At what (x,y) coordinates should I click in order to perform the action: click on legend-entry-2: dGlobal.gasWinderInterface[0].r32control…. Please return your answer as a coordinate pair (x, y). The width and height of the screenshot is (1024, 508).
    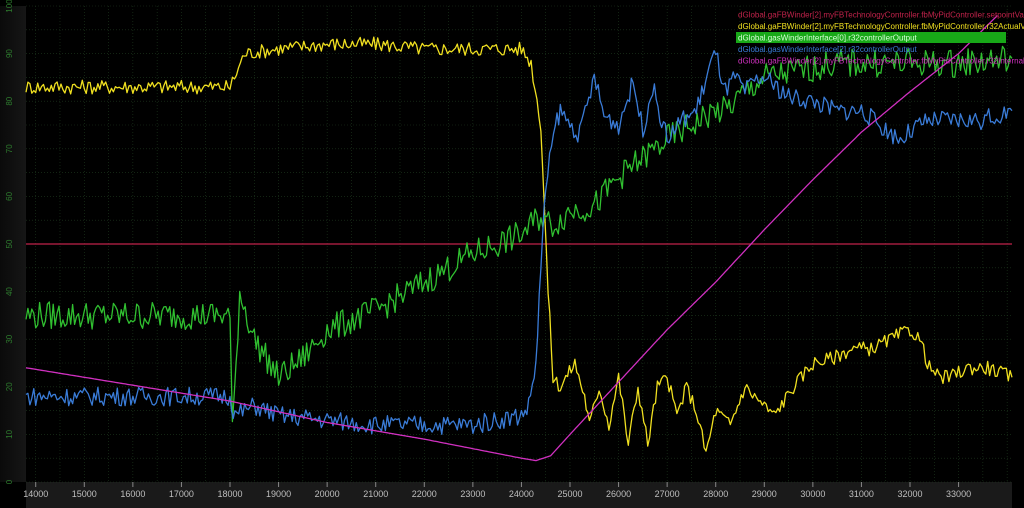
    Looking at the image, I should click on (828, 38).